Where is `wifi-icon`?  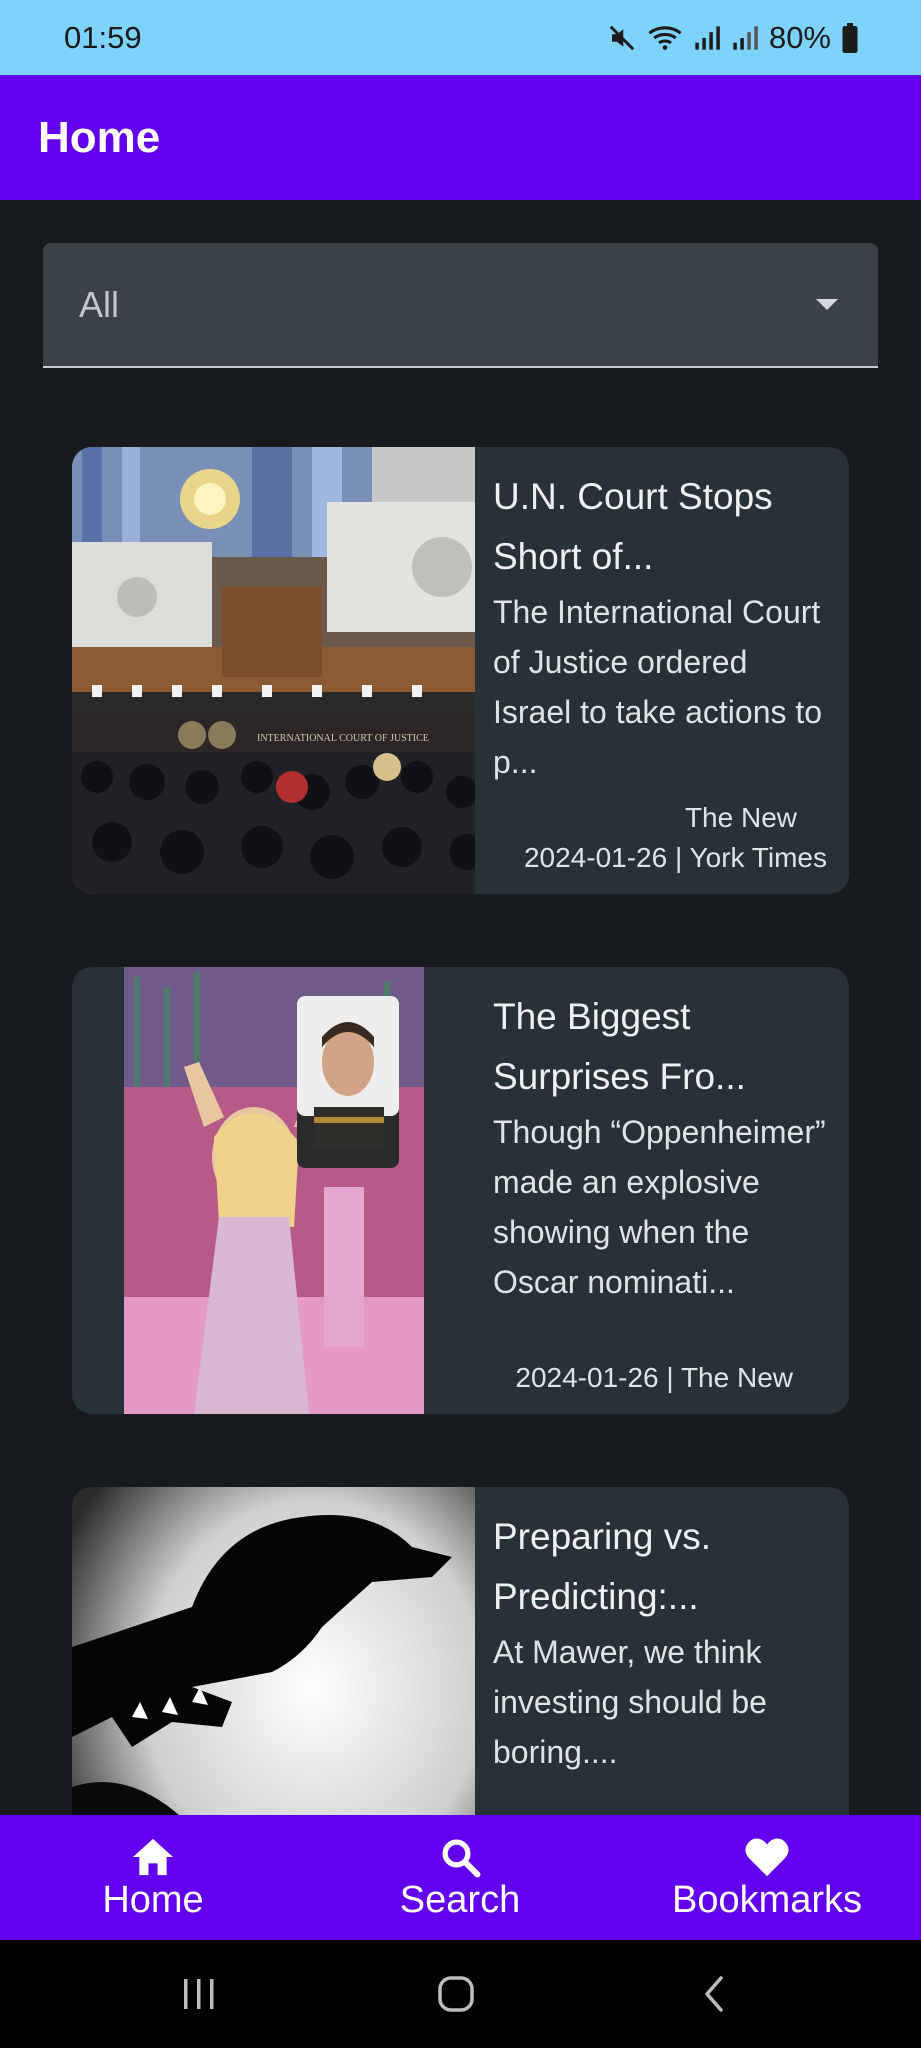
wifi-icon is located at coordinates (665, 38).